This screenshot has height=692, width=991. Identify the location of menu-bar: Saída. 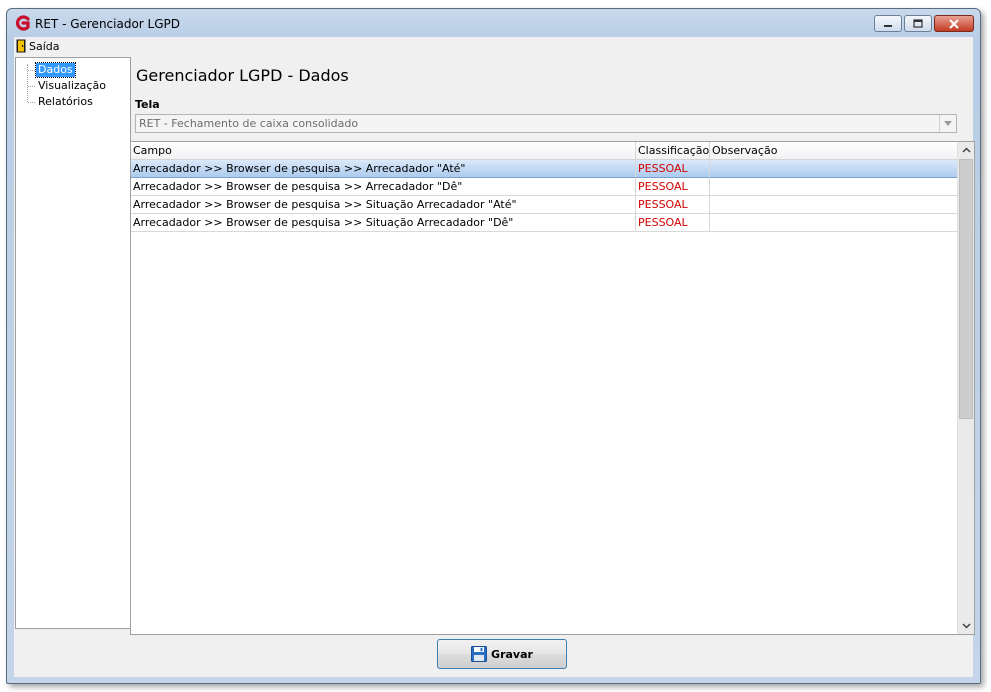
(493, 46).